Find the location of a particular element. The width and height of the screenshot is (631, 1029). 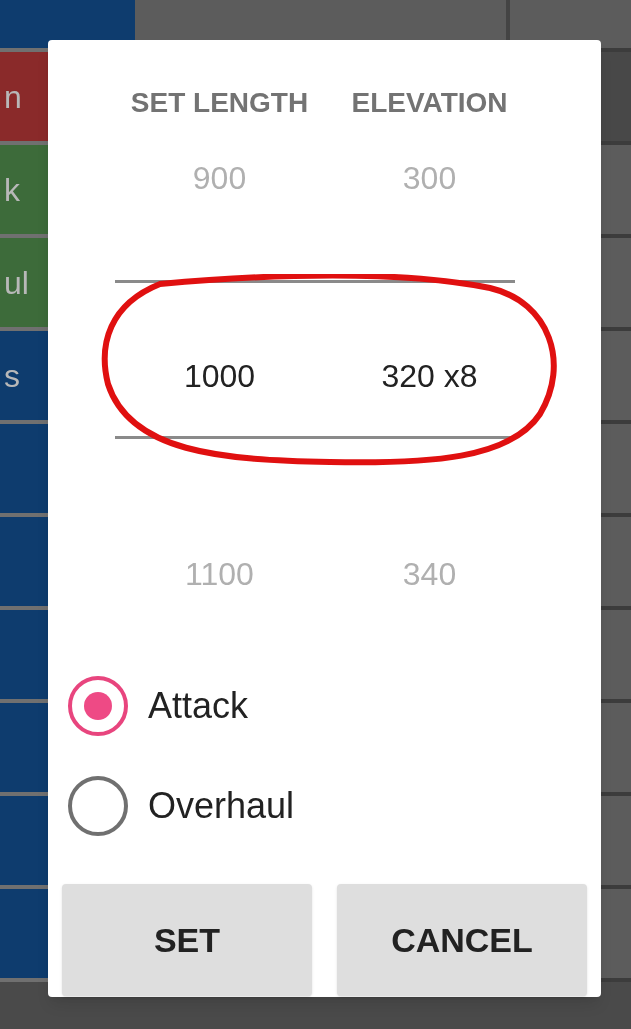

picker-selected-value: 1000 is located at coordinates (219, 376).